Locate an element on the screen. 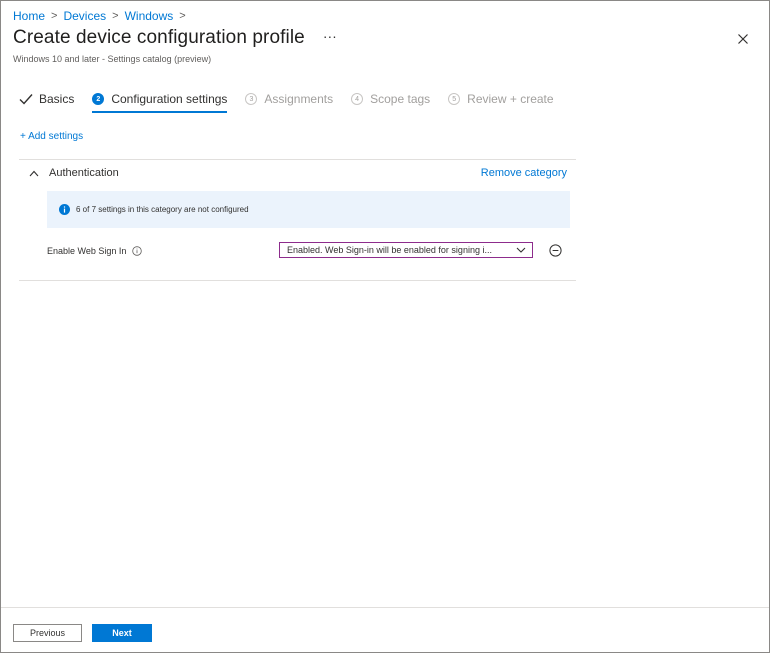  step-label: Assignments is located at coordinates (299, 99).